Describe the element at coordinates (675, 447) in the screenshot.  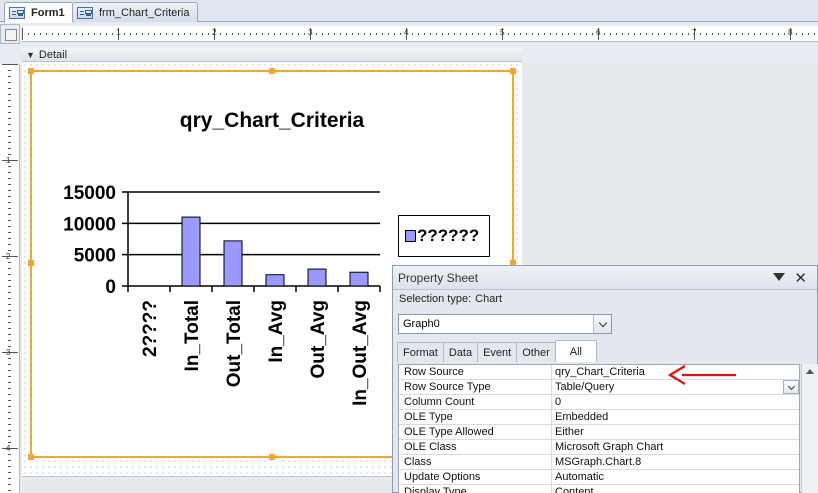
I see `property-value-input: Microsoft Graph Chart` at that location.